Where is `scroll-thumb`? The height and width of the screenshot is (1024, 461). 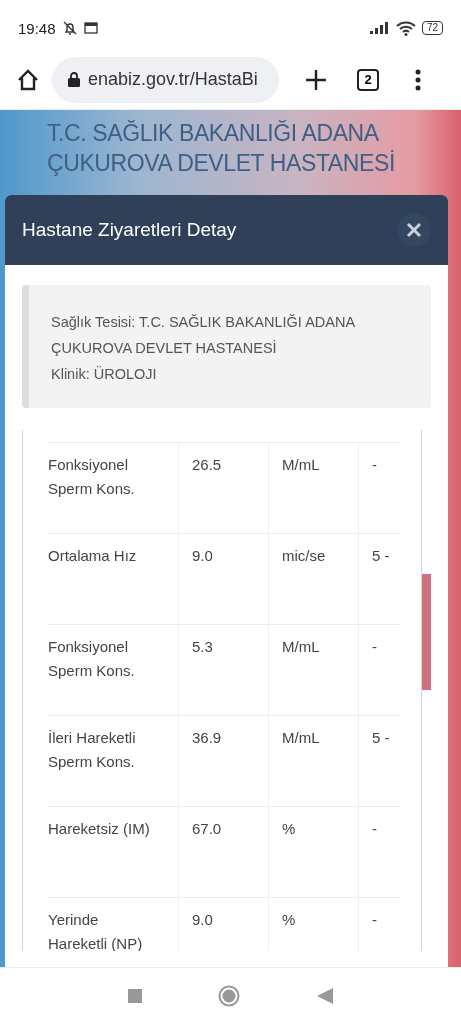
scroll-thumb is located at coordinates (426, 632).